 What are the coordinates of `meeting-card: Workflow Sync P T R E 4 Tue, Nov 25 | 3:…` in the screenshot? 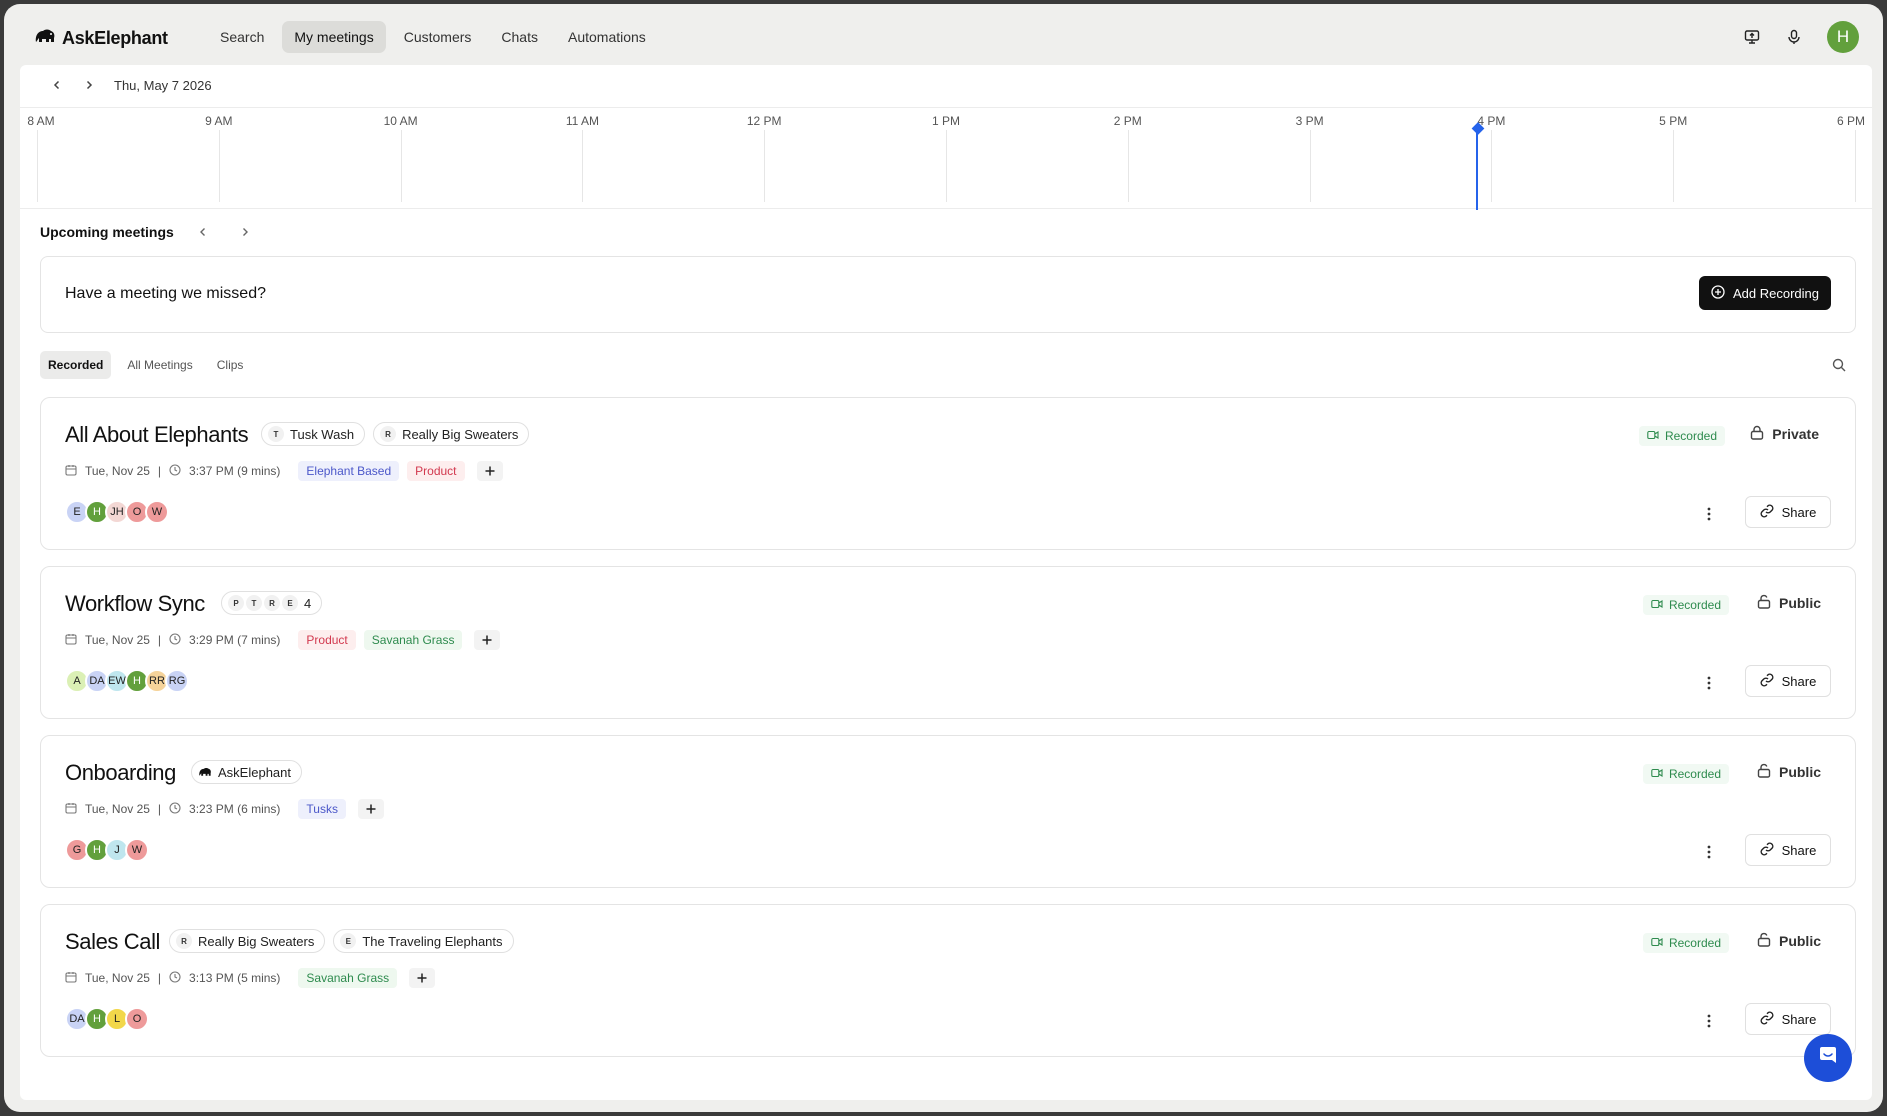 It's located at (948, 642).